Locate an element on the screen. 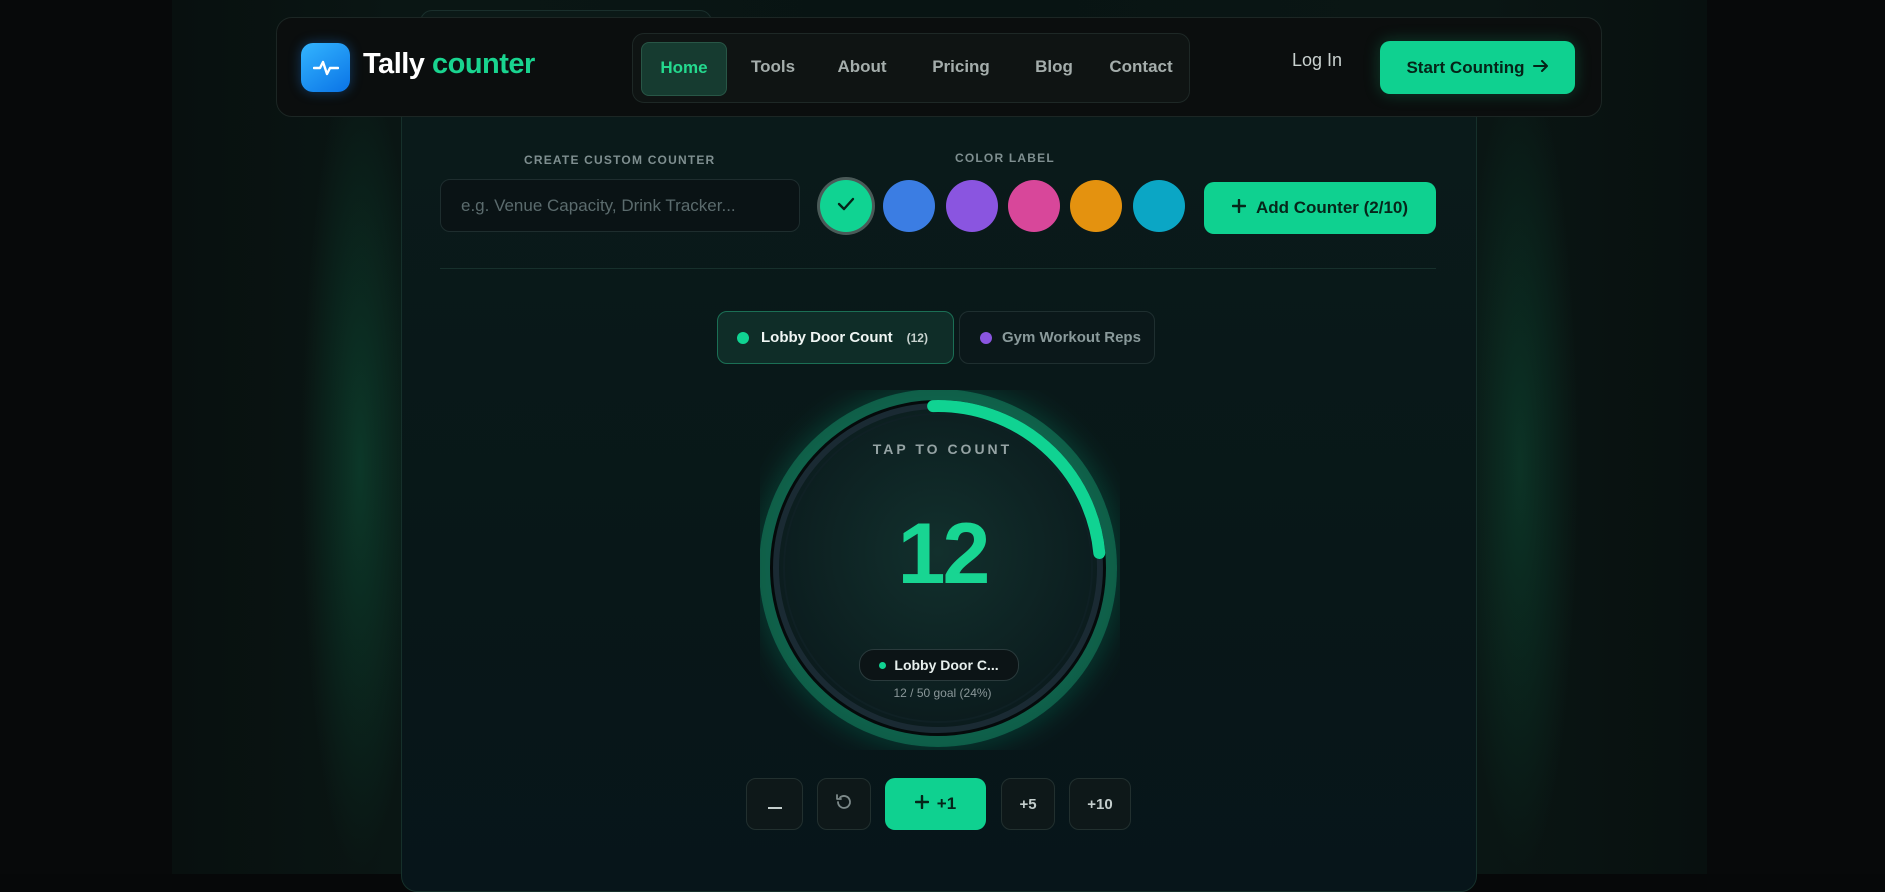 This screenshot has width=1885, height=892. add-counter-button: Add Counter (2/10) is located at coordinates (1320, 208).